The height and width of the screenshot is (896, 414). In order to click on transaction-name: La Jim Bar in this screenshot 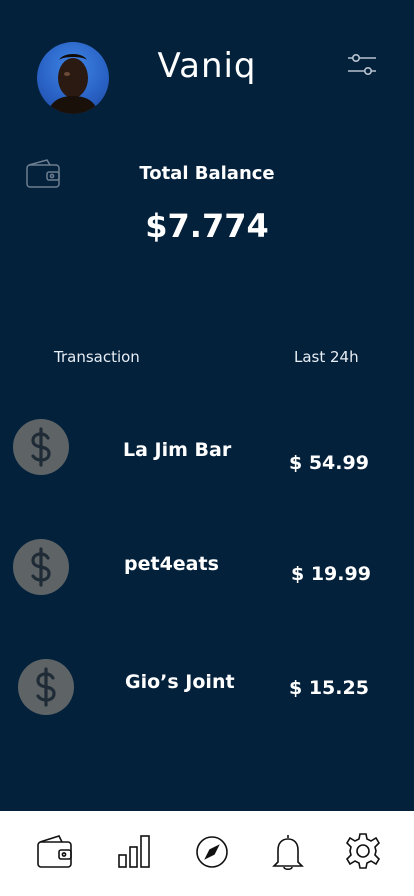, I will do `click(177, 450)`.